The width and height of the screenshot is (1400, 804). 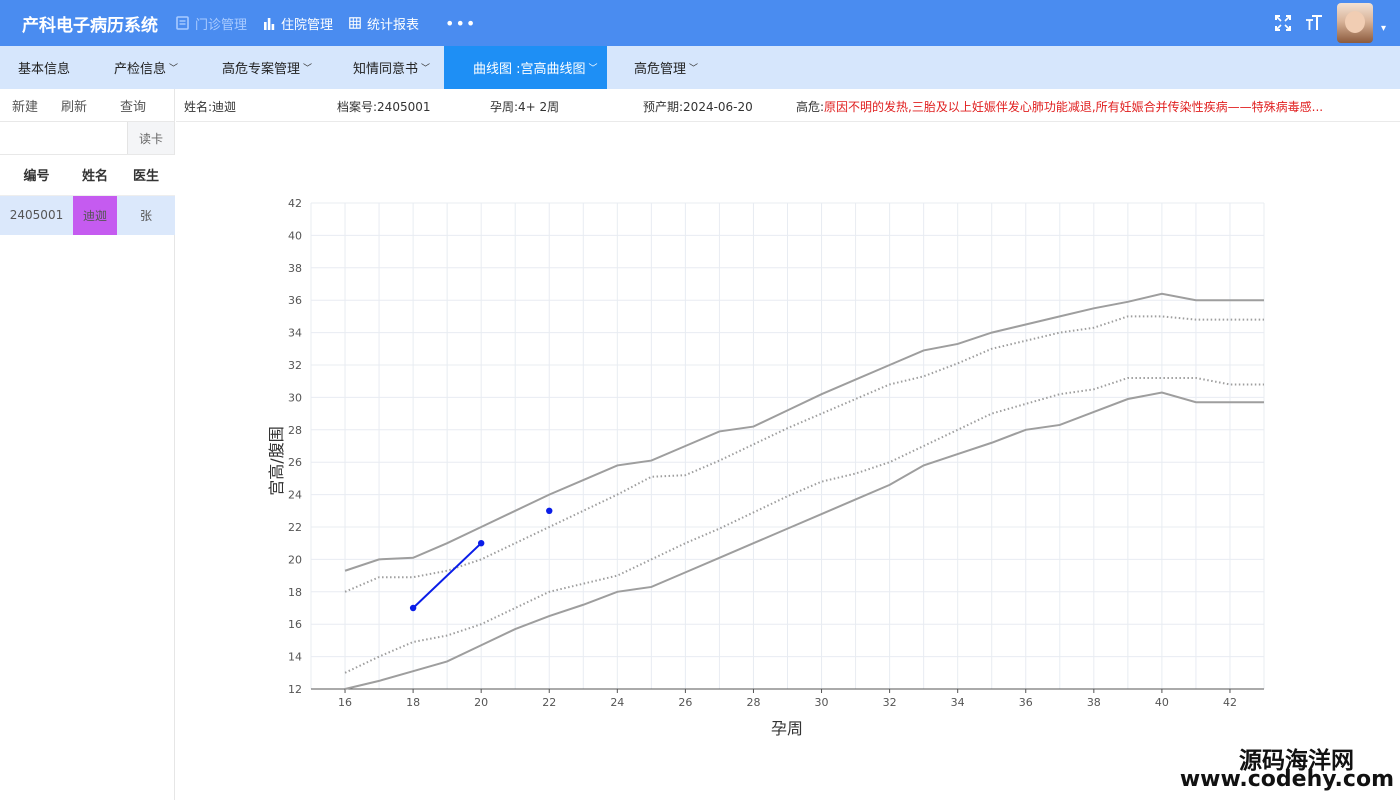 What do you see at coordinates (295, 430) in the screenshot?
I see `y-tick-label: 28` at bounding box center [295, 430].